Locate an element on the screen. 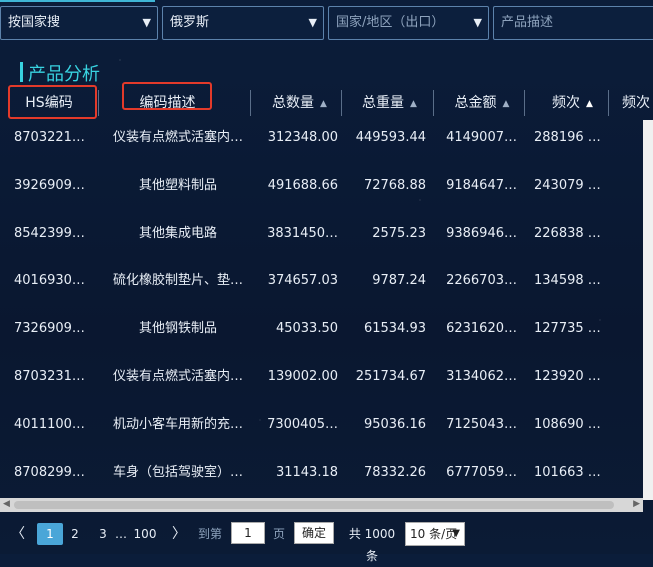  region-placeholder: 国家/地区（出口） is located at coordinates (390, 22).